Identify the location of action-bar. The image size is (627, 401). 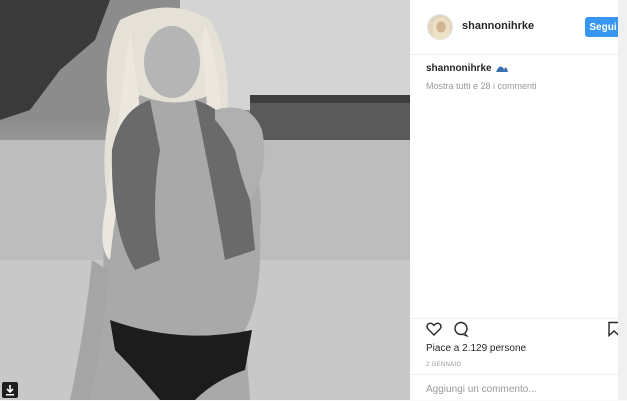
(515, 329).